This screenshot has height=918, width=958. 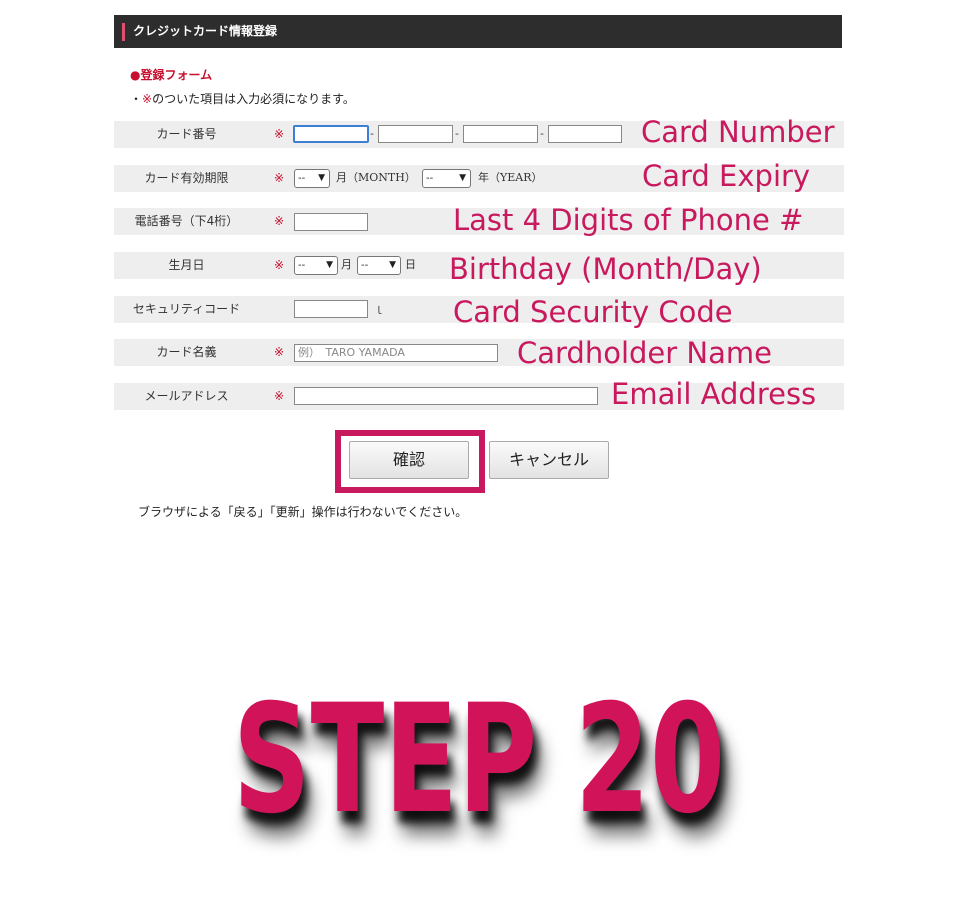 What do you see at coordinates (410, 264) in the screenshot?
I see `birth-day-unit: 日` at bounding box center [410, 264].